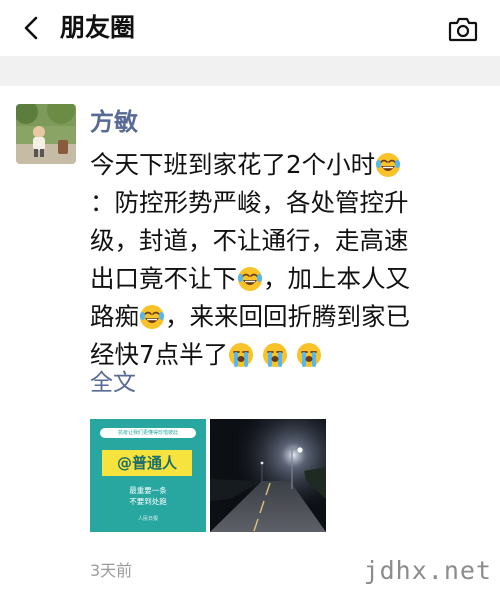 Image resolution: width=500 pixels, height=592 pixels. What do you see at coordinates (233, 164) in the screenshot?
I see `post-text-segment: 今天下班到家花了2个小时` at bounding box center [233, 164].